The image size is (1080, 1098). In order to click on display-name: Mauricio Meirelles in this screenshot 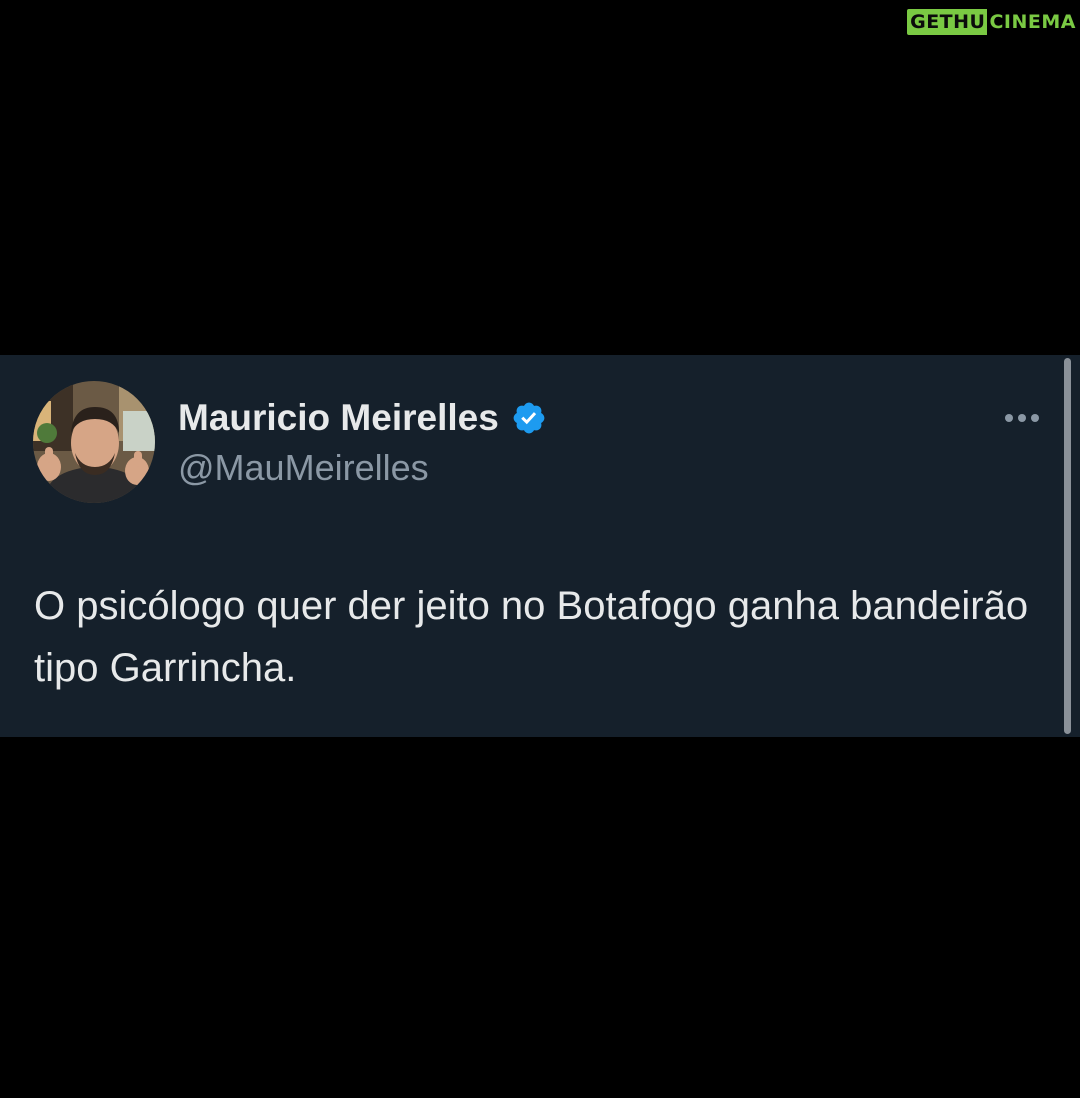, I will do `click(338, 418)`.